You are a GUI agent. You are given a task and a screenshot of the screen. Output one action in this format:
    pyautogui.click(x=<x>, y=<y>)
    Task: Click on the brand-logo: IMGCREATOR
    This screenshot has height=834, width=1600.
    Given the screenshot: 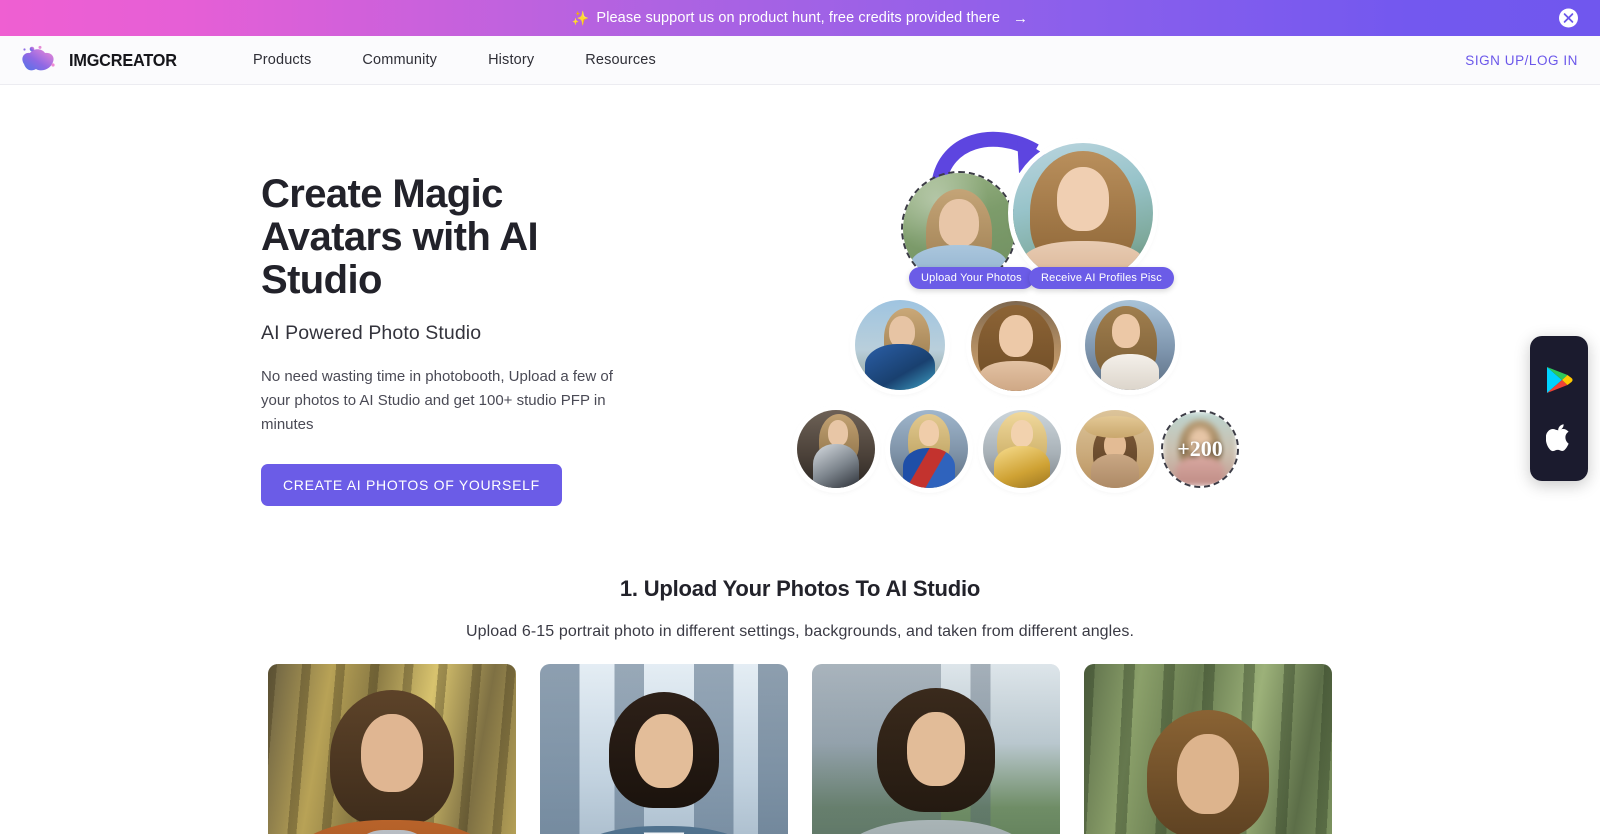 What is the action you would take?
    pyautogui.click(x=101, y=60)
    